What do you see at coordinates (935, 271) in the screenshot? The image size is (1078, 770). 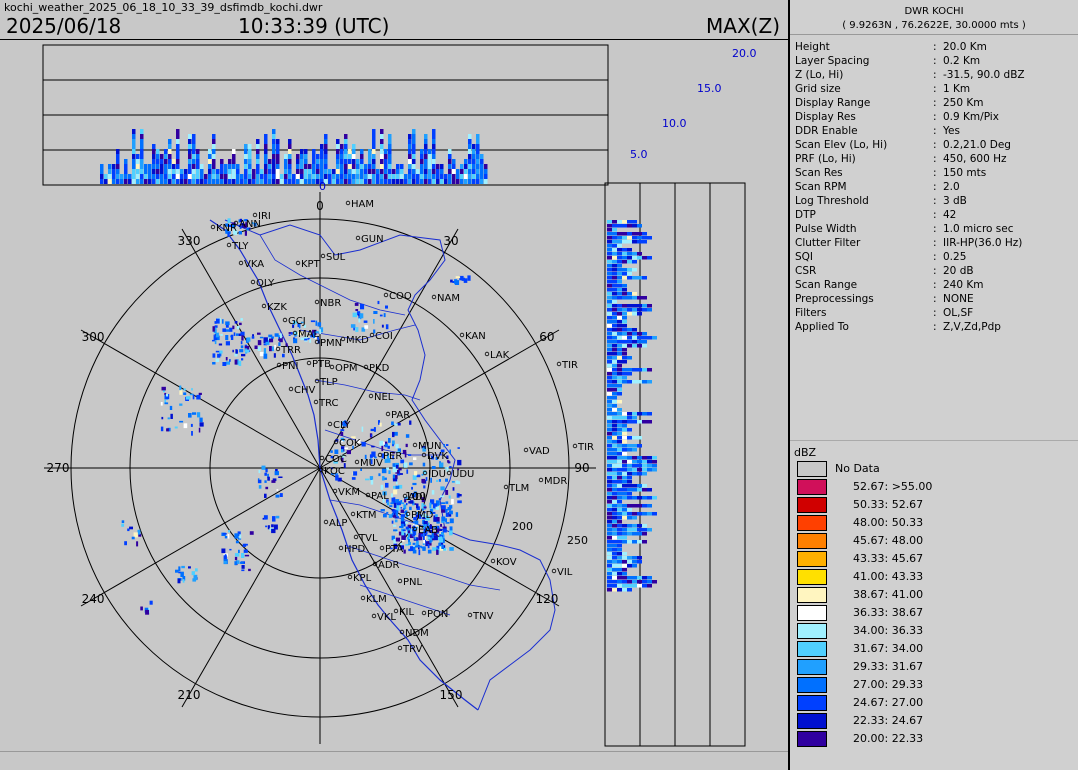 I see `param-colon: :` at bounding box center [935, 271].